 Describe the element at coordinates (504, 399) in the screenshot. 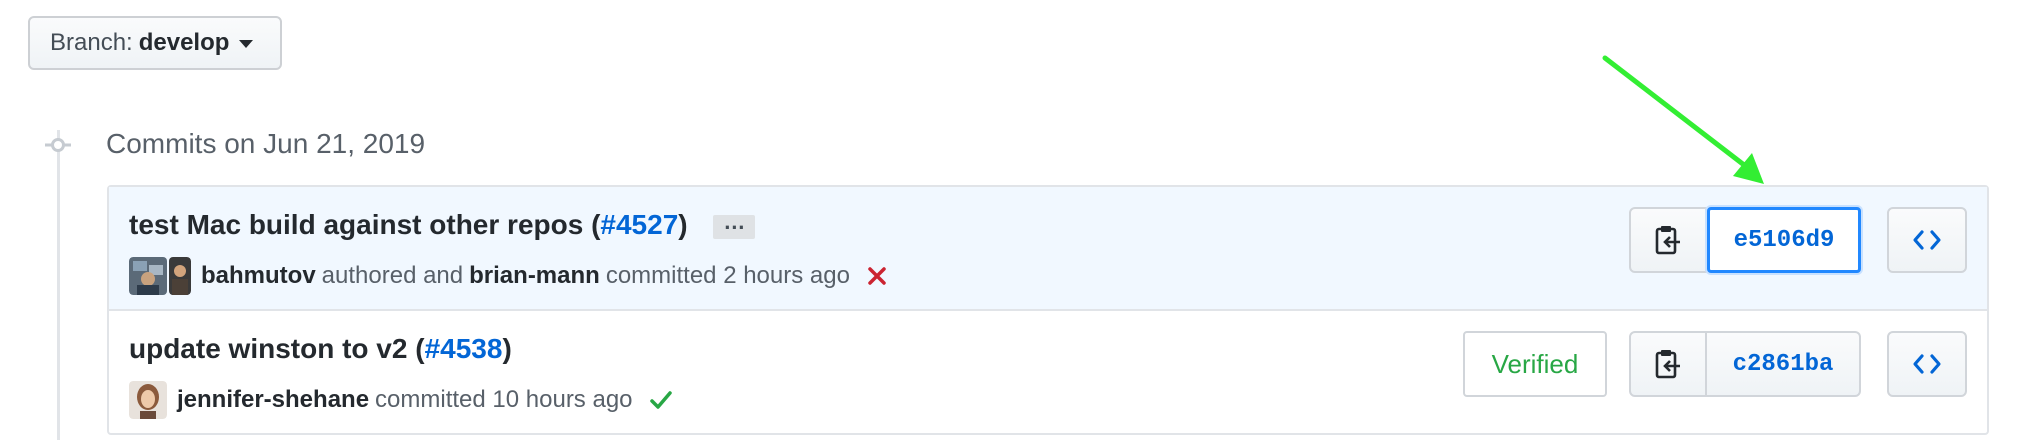

I see `committed-time: committed 10 hours ago` at that location.